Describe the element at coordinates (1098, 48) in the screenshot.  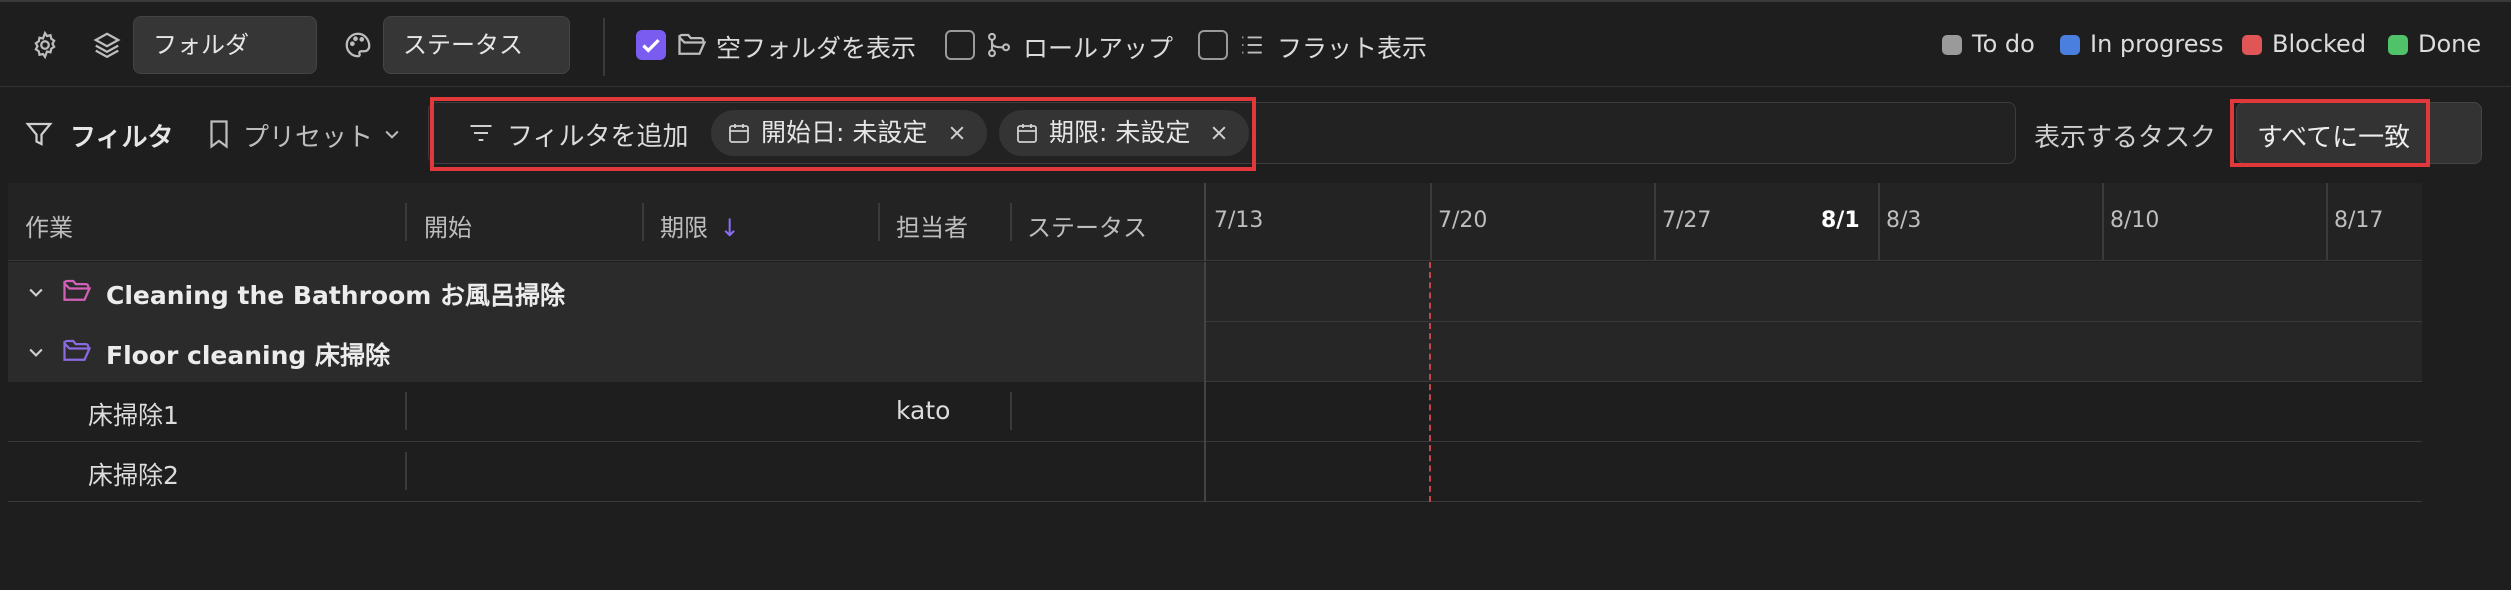
I see `rollup-label: ロールアップ` at that location.